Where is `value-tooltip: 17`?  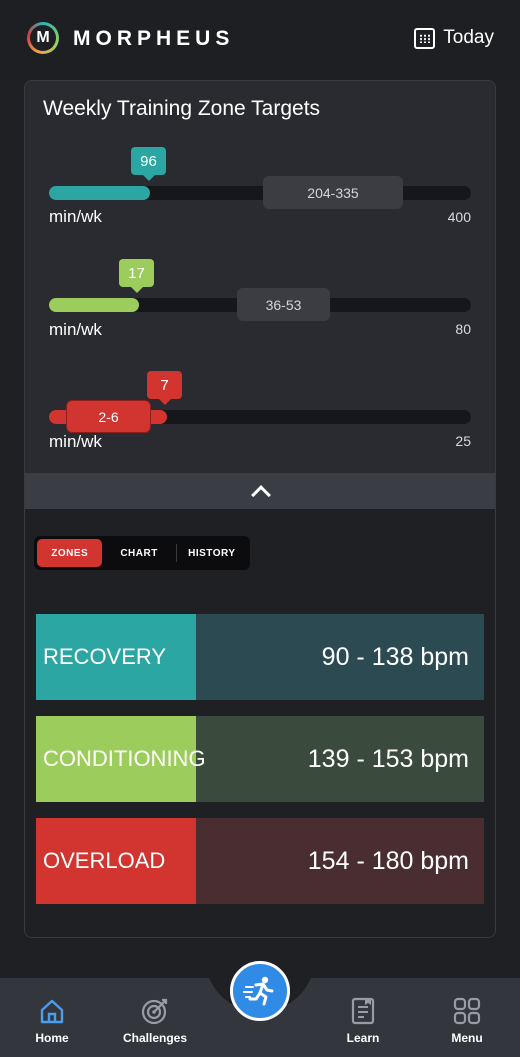
value-tooltip: 17 is located at coordinates (136, 276).